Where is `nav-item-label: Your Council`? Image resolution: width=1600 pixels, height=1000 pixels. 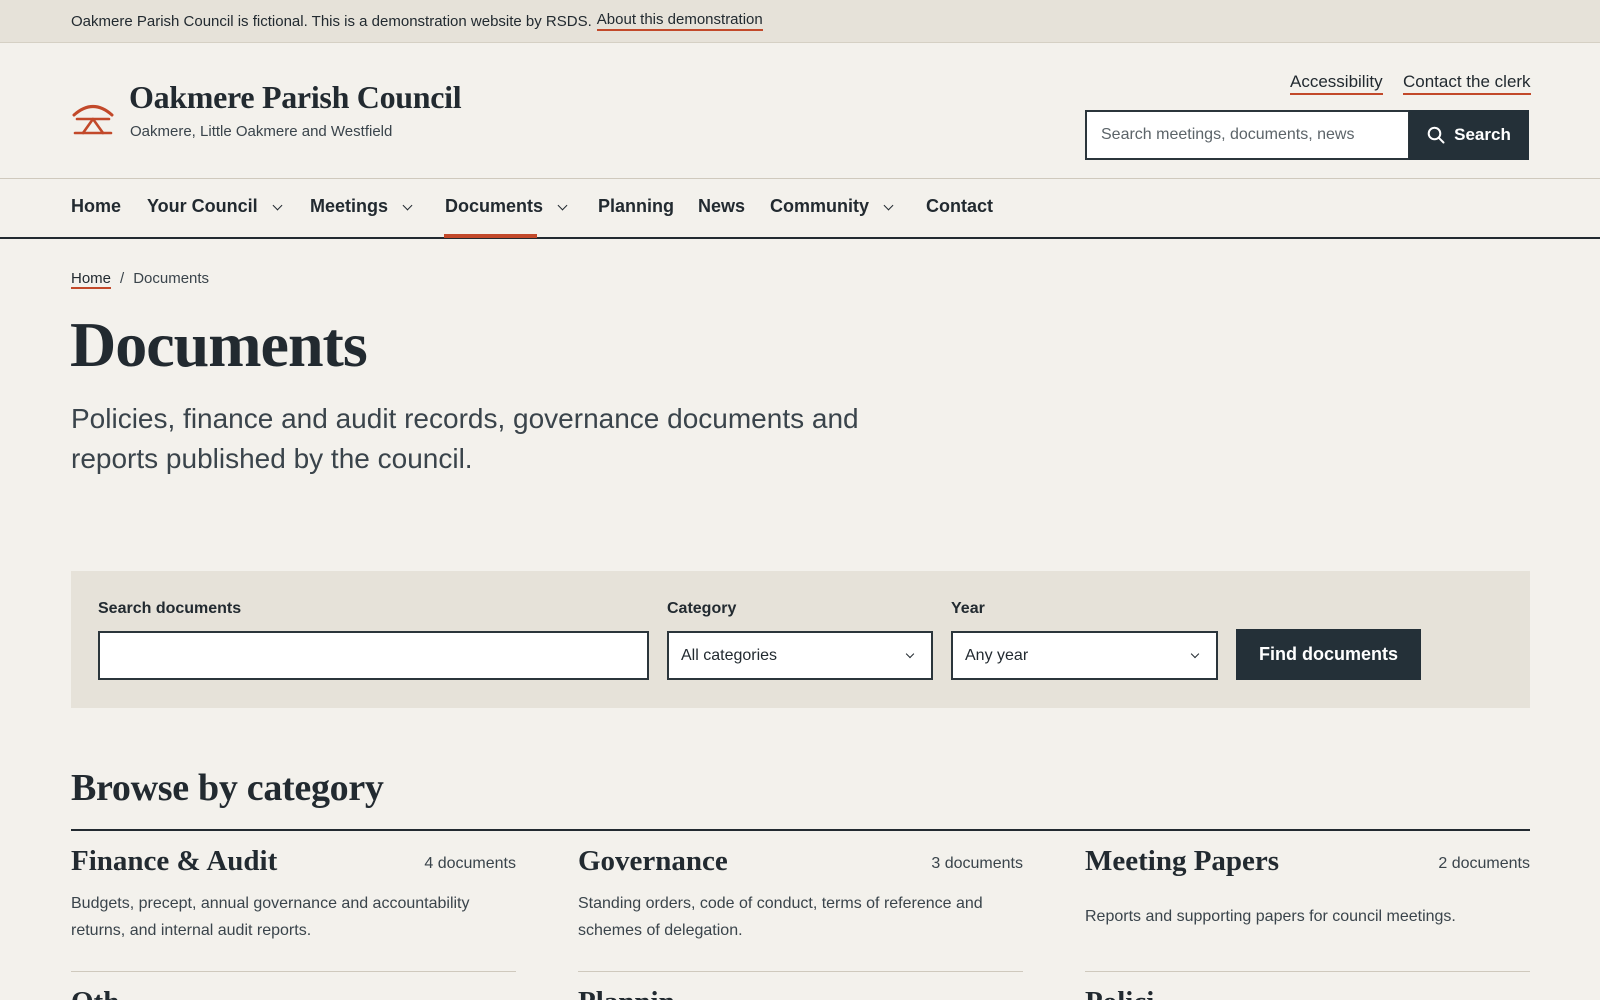
nav-item-label: Your Council is located at coordinates (202, 206).